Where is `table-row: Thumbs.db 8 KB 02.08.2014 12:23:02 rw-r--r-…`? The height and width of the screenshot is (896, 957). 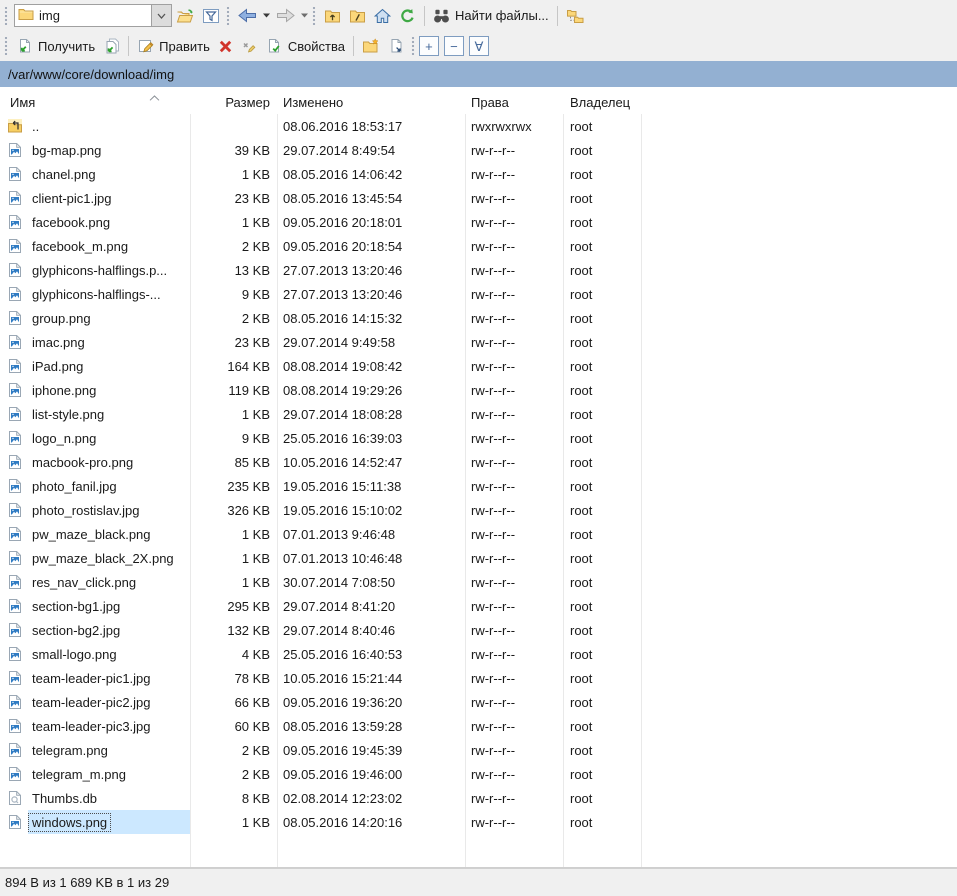 table-row: Thumbs.db 8 KB 02.08.2014 12:23:02 rw-r--r-… is located at coordinates (478, 798).